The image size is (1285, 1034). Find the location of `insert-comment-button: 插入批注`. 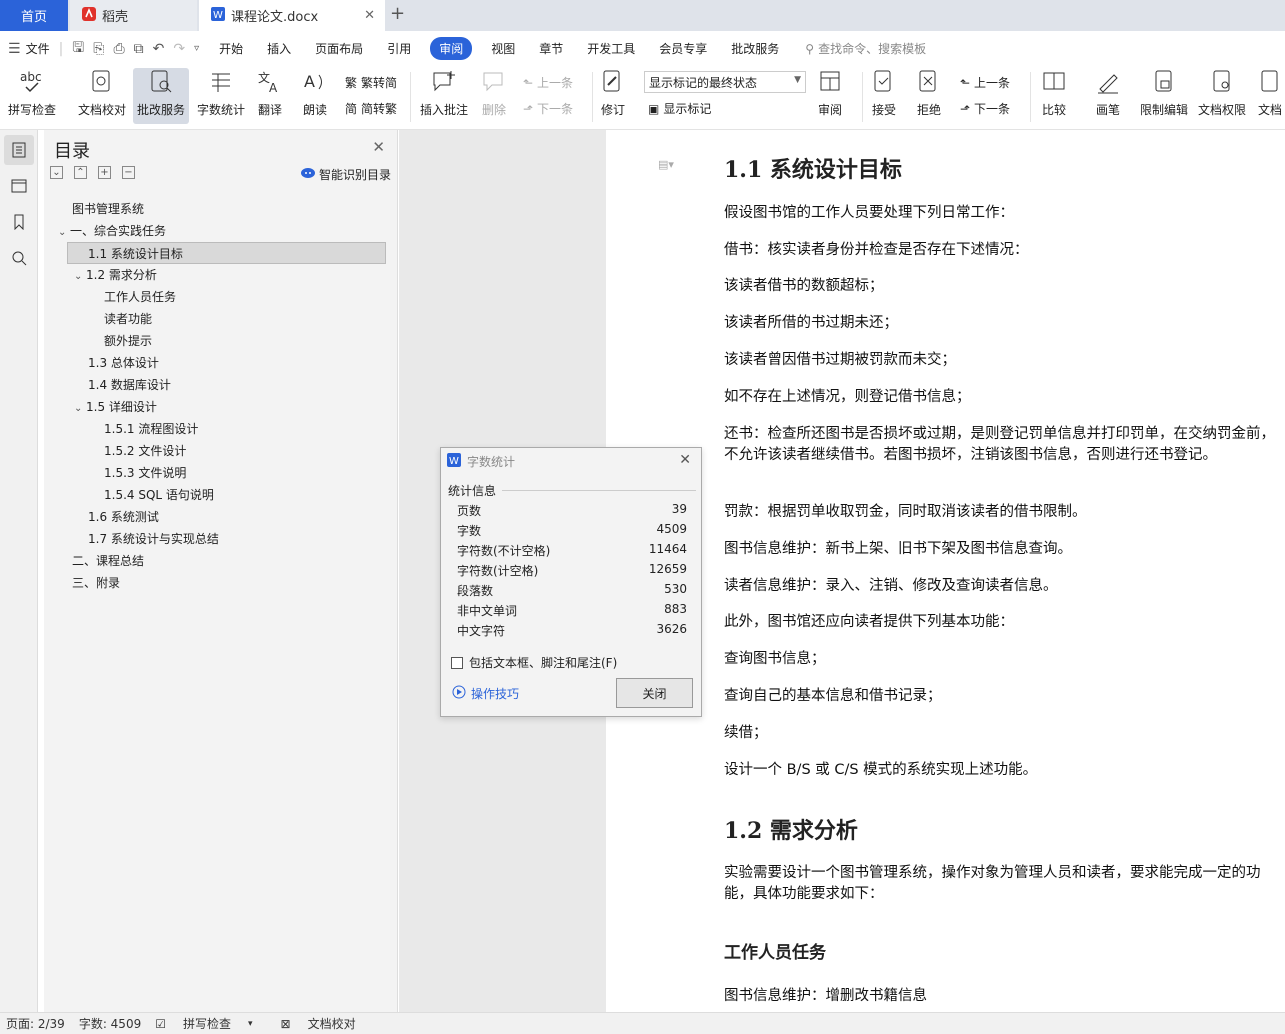

insert-comment-button: 插入批注 is located at coordinates (444, 93).